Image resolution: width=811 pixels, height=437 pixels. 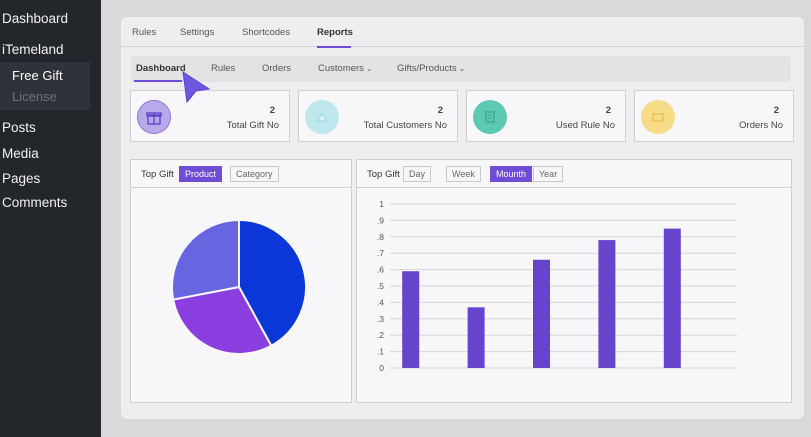 I want to click on pie-chart, so click(x=239, y=286).